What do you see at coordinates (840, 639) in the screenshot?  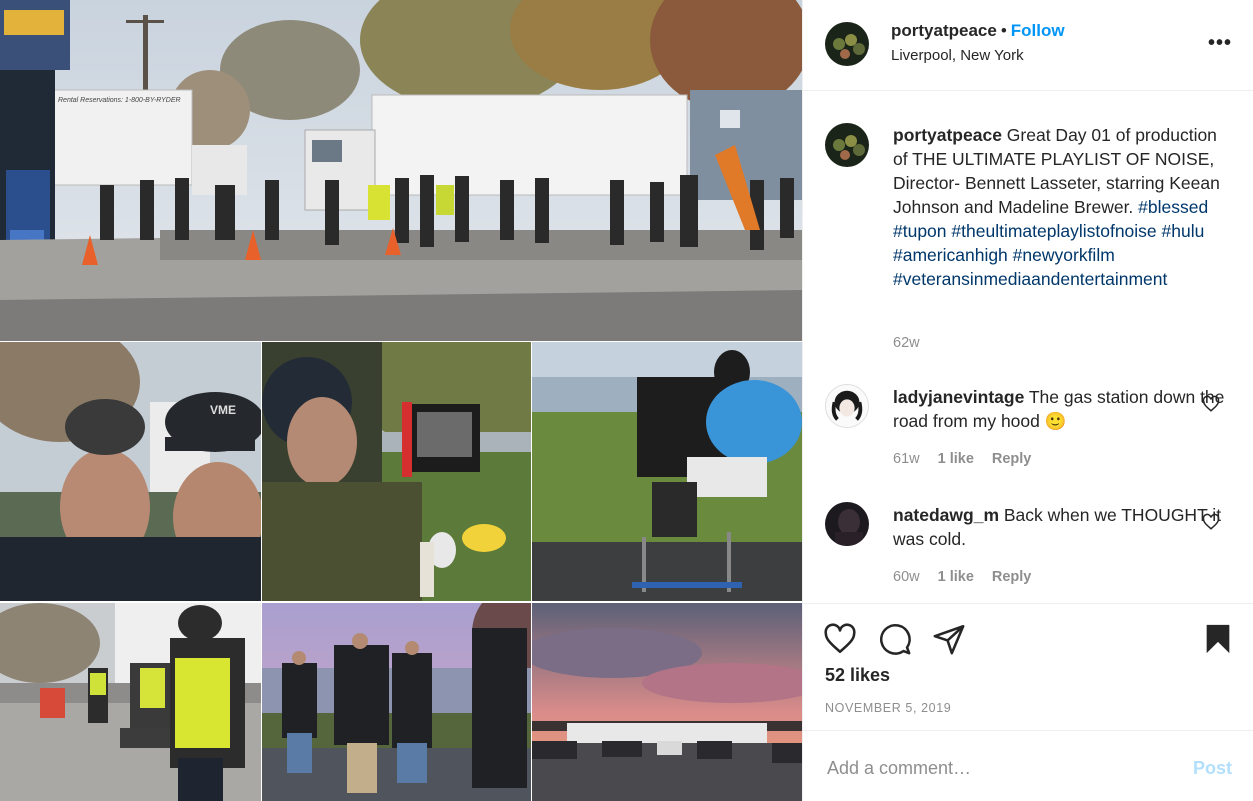 I see `heart-icon` at bounding box center [840, 639].